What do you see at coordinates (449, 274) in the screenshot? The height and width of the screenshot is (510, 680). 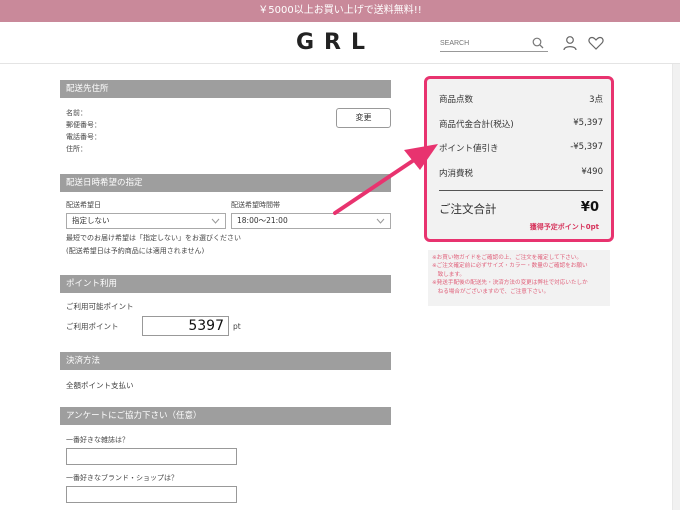 I see `note-line: 致します。` at bounding box center [449, 274].